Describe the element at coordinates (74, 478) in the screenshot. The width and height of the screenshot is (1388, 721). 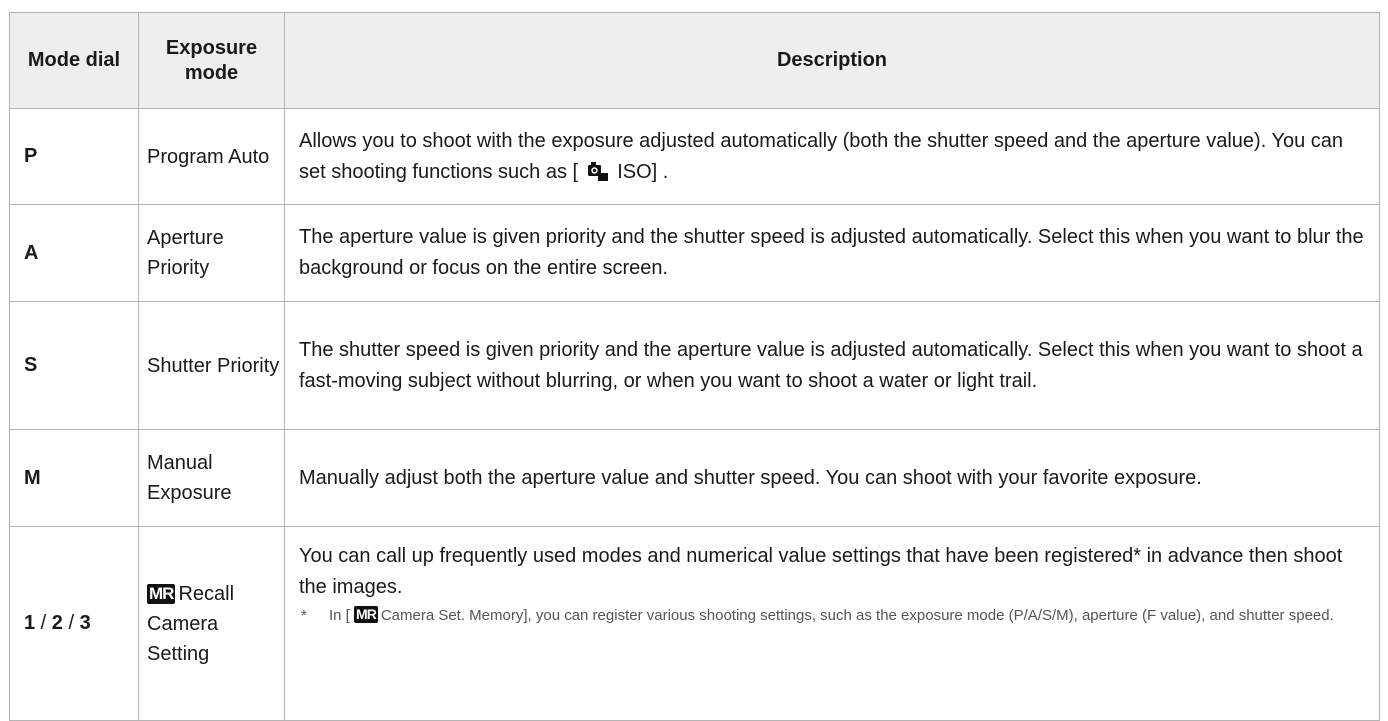
I see `mode-dial-cell: M` at that location.